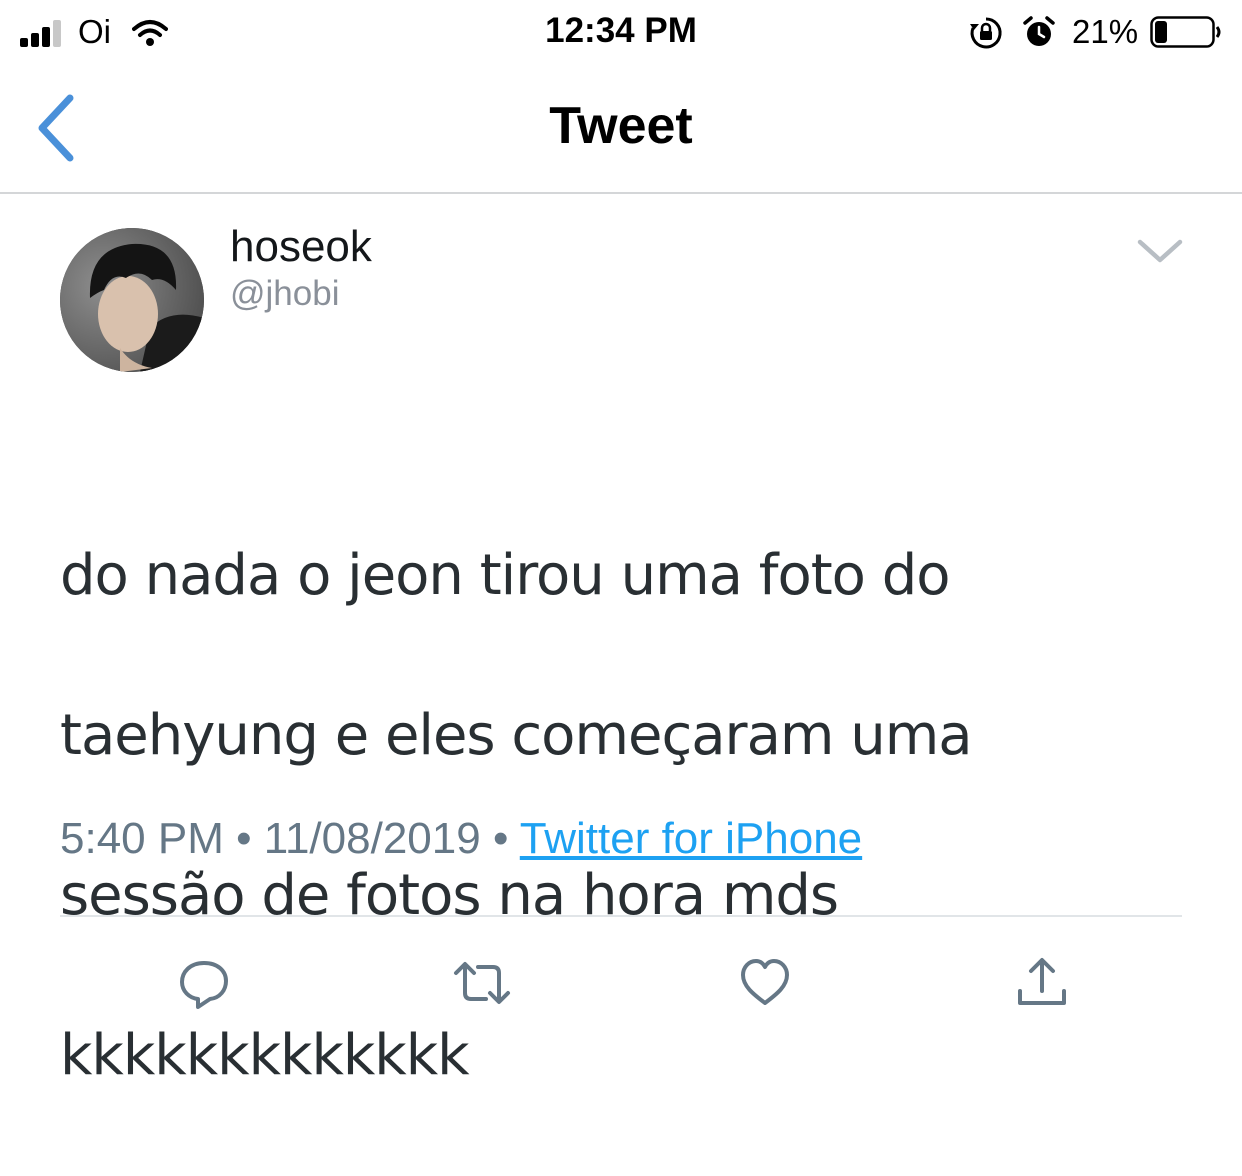 This screenshot has height=1176, width=1242. I want to click on avatar, so click(132, 300).